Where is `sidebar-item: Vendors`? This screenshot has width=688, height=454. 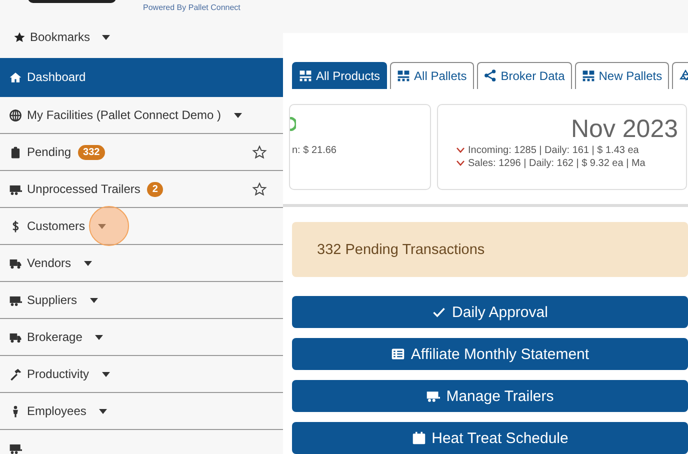
sidebar-item: Vendors is located at coordinates (141, 263).